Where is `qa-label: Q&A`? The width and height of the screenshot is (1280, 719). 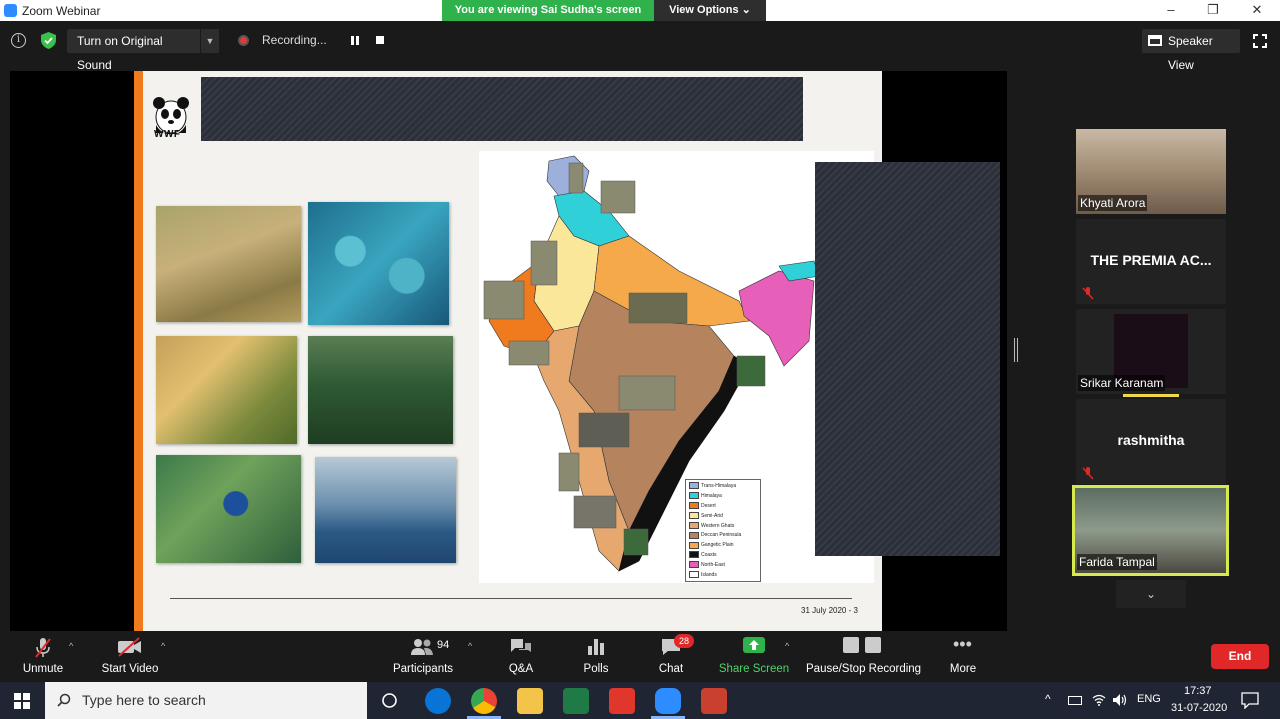 qa-label: Q&A is located at coordinates (521, 669).